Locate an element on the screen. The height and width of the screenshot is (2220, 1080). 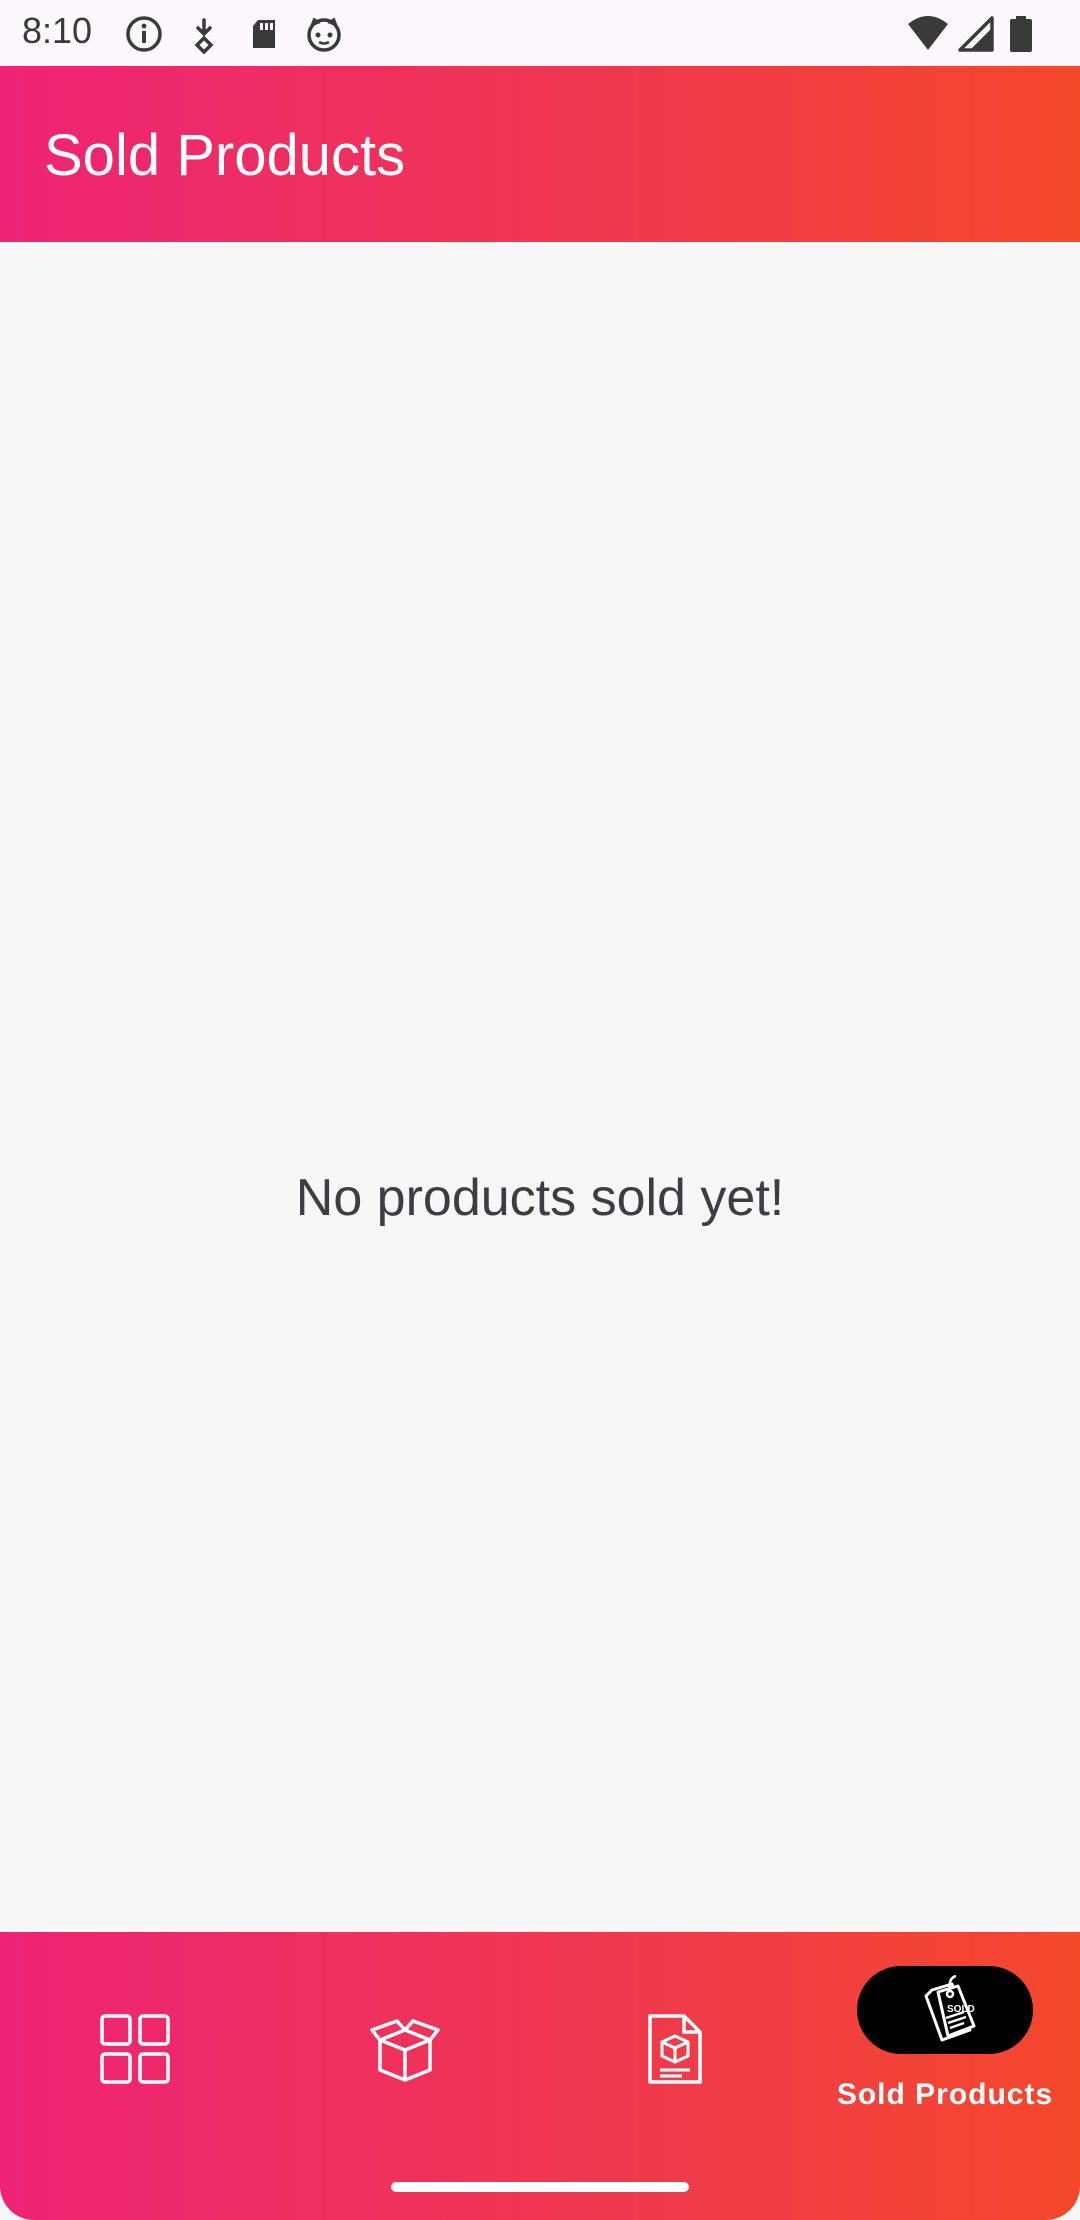
info-icon is located at coordinates (144, 34).